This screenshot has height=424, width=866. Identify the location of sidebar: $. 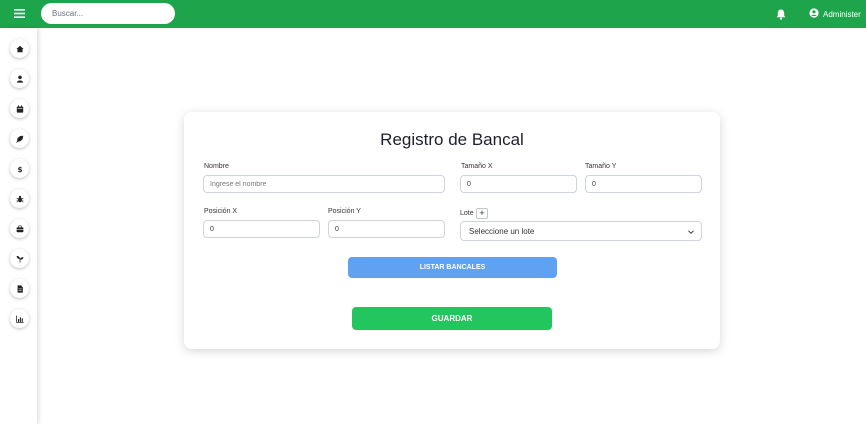
(19, 226).